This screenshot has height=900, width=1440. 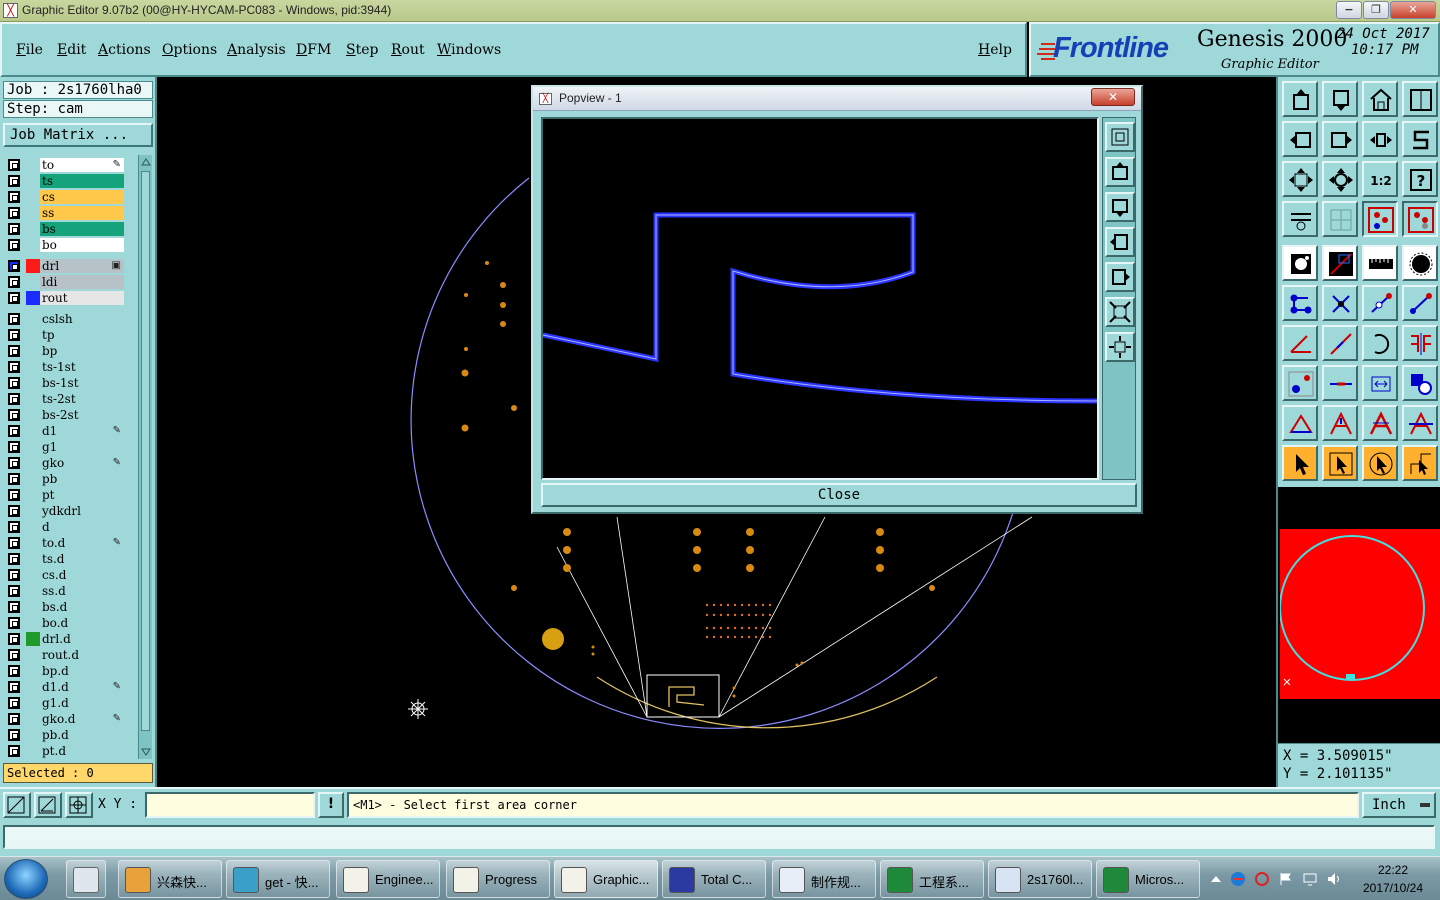 What do you see at coordinates (1340, 343) in the screenshot?
I see `tool-slant-line` at bounding box center [1340, 343].